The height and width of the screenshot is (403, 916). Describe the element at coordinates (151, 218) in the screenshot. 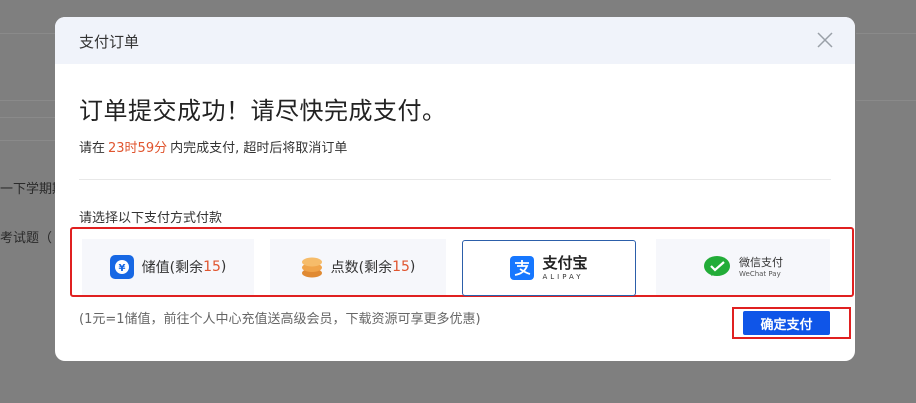

I see `payment-method-label: 请选择以下支付方式付款` at that location.